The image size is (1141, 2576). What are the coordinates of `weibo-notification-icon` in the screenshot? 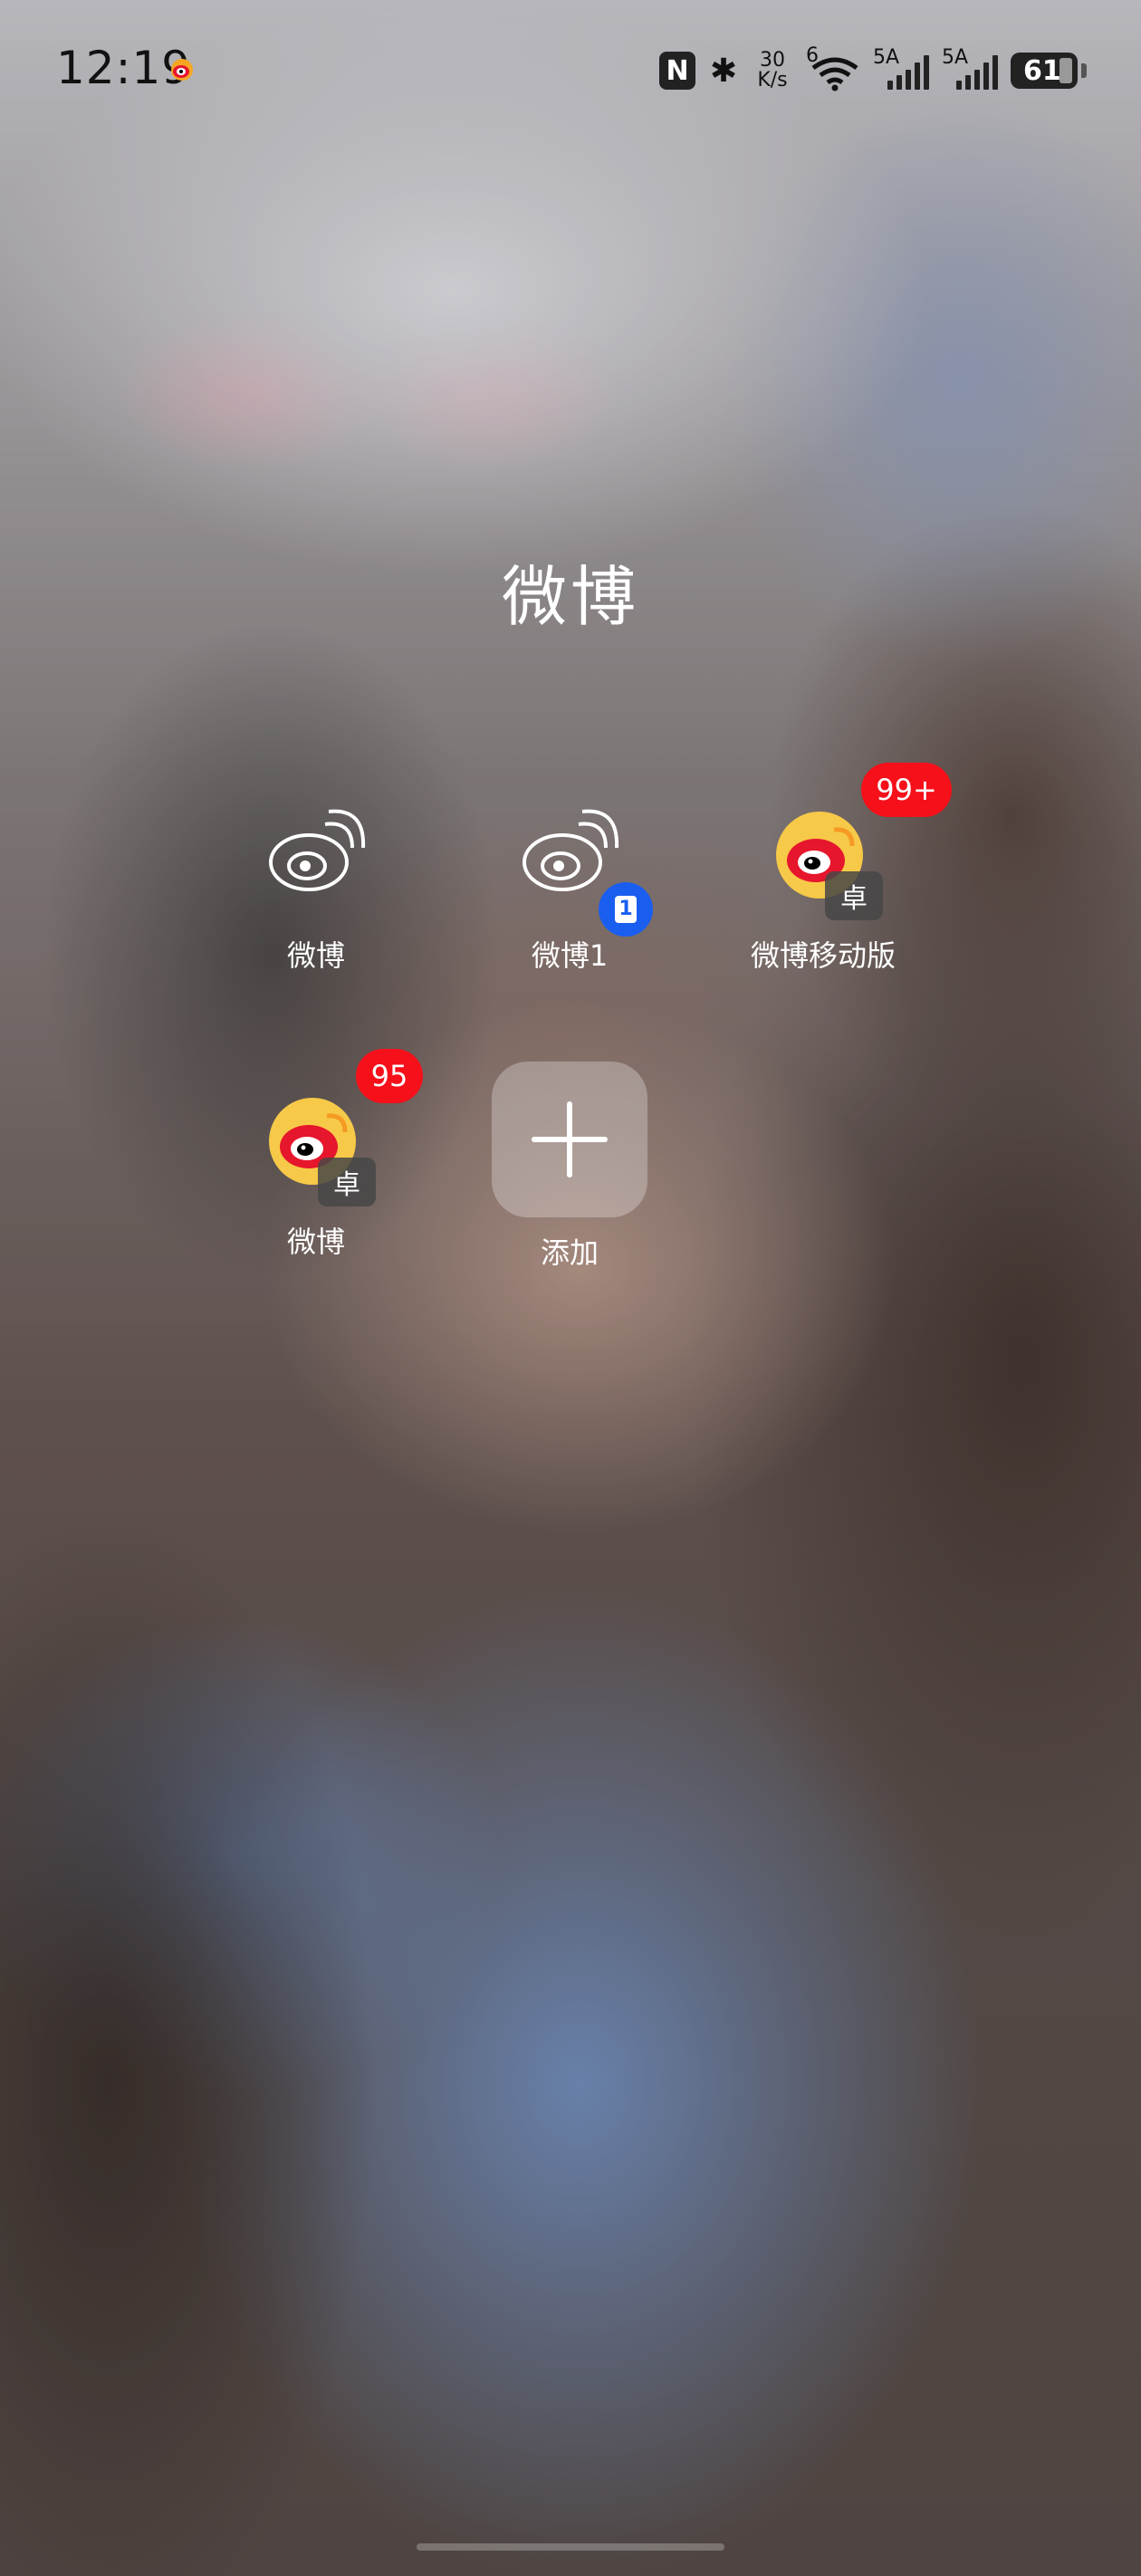 It's located at (182, 70).